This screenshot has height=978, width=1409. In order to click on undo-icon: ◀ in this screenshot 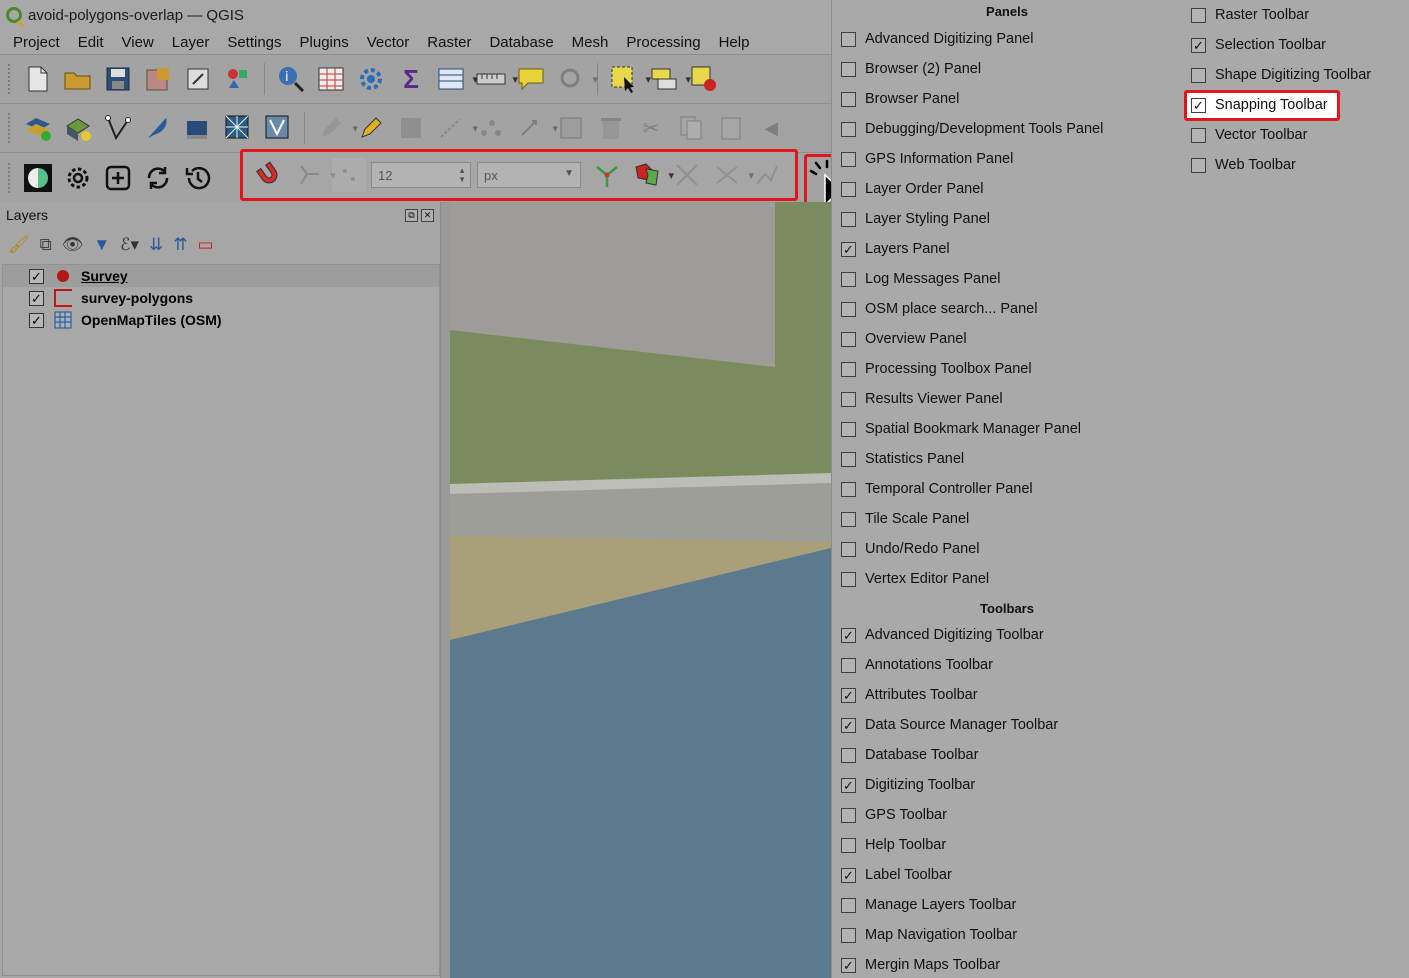, I will do `click(771, 128)`.